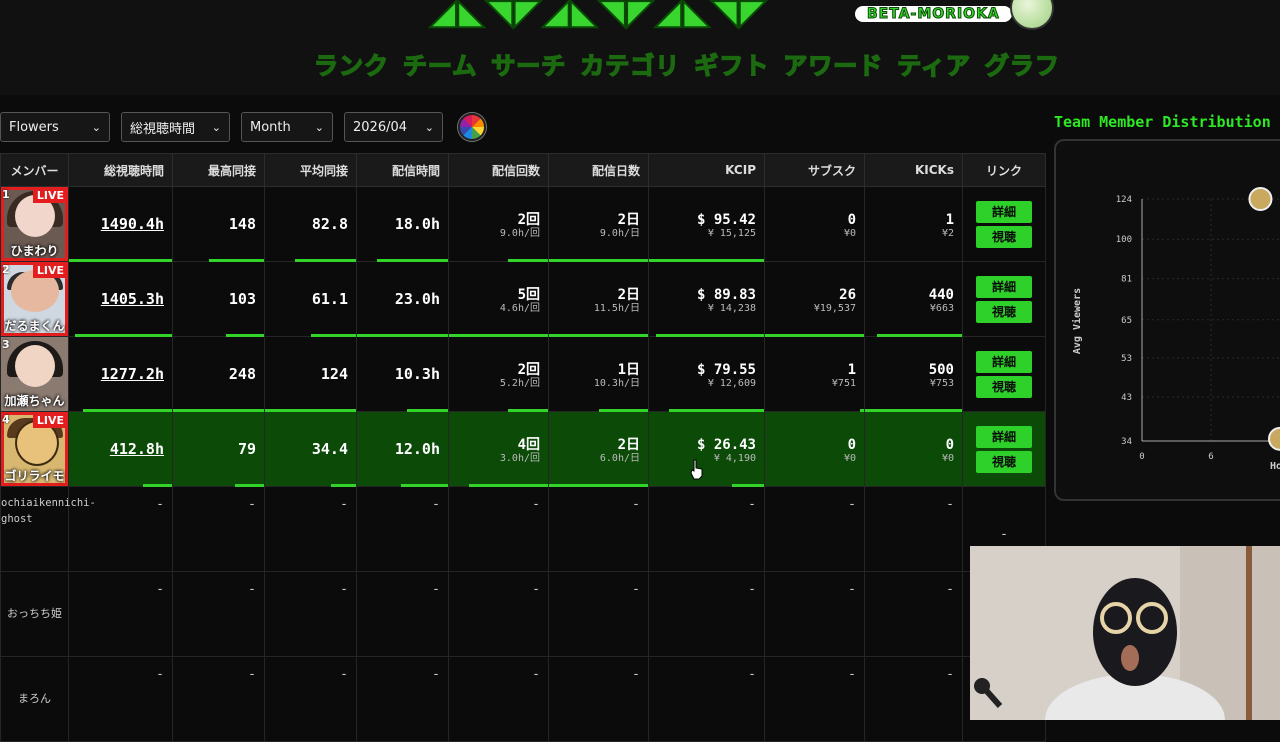 This screenshot has height=742, width=1280. I want to click on kcip-sub: ¥ 15,125, so click(731, 233).